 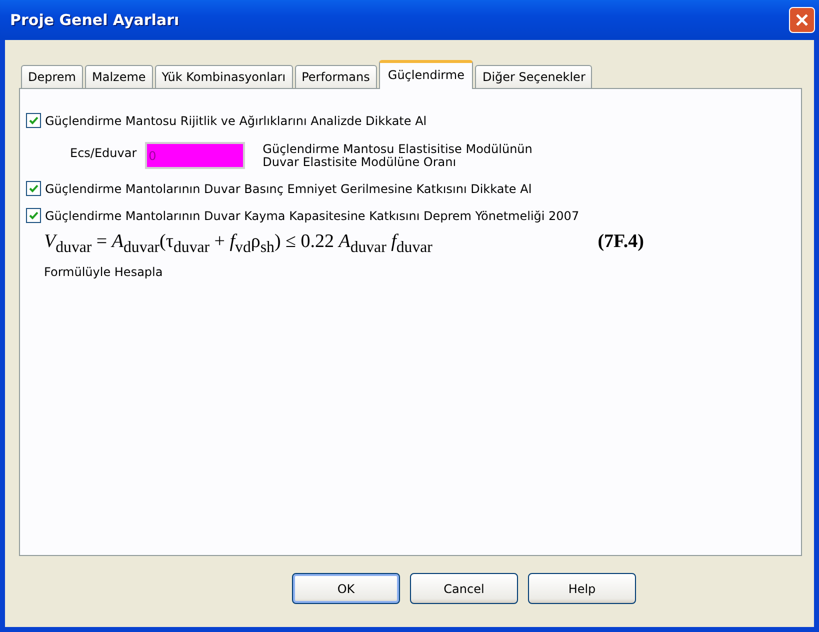 I want to click on field-description: Güçlendirme Mantosu Elastisitise Modülünün Duvar Elastisite Modülüne Oranı, so click(x=397, y=156).